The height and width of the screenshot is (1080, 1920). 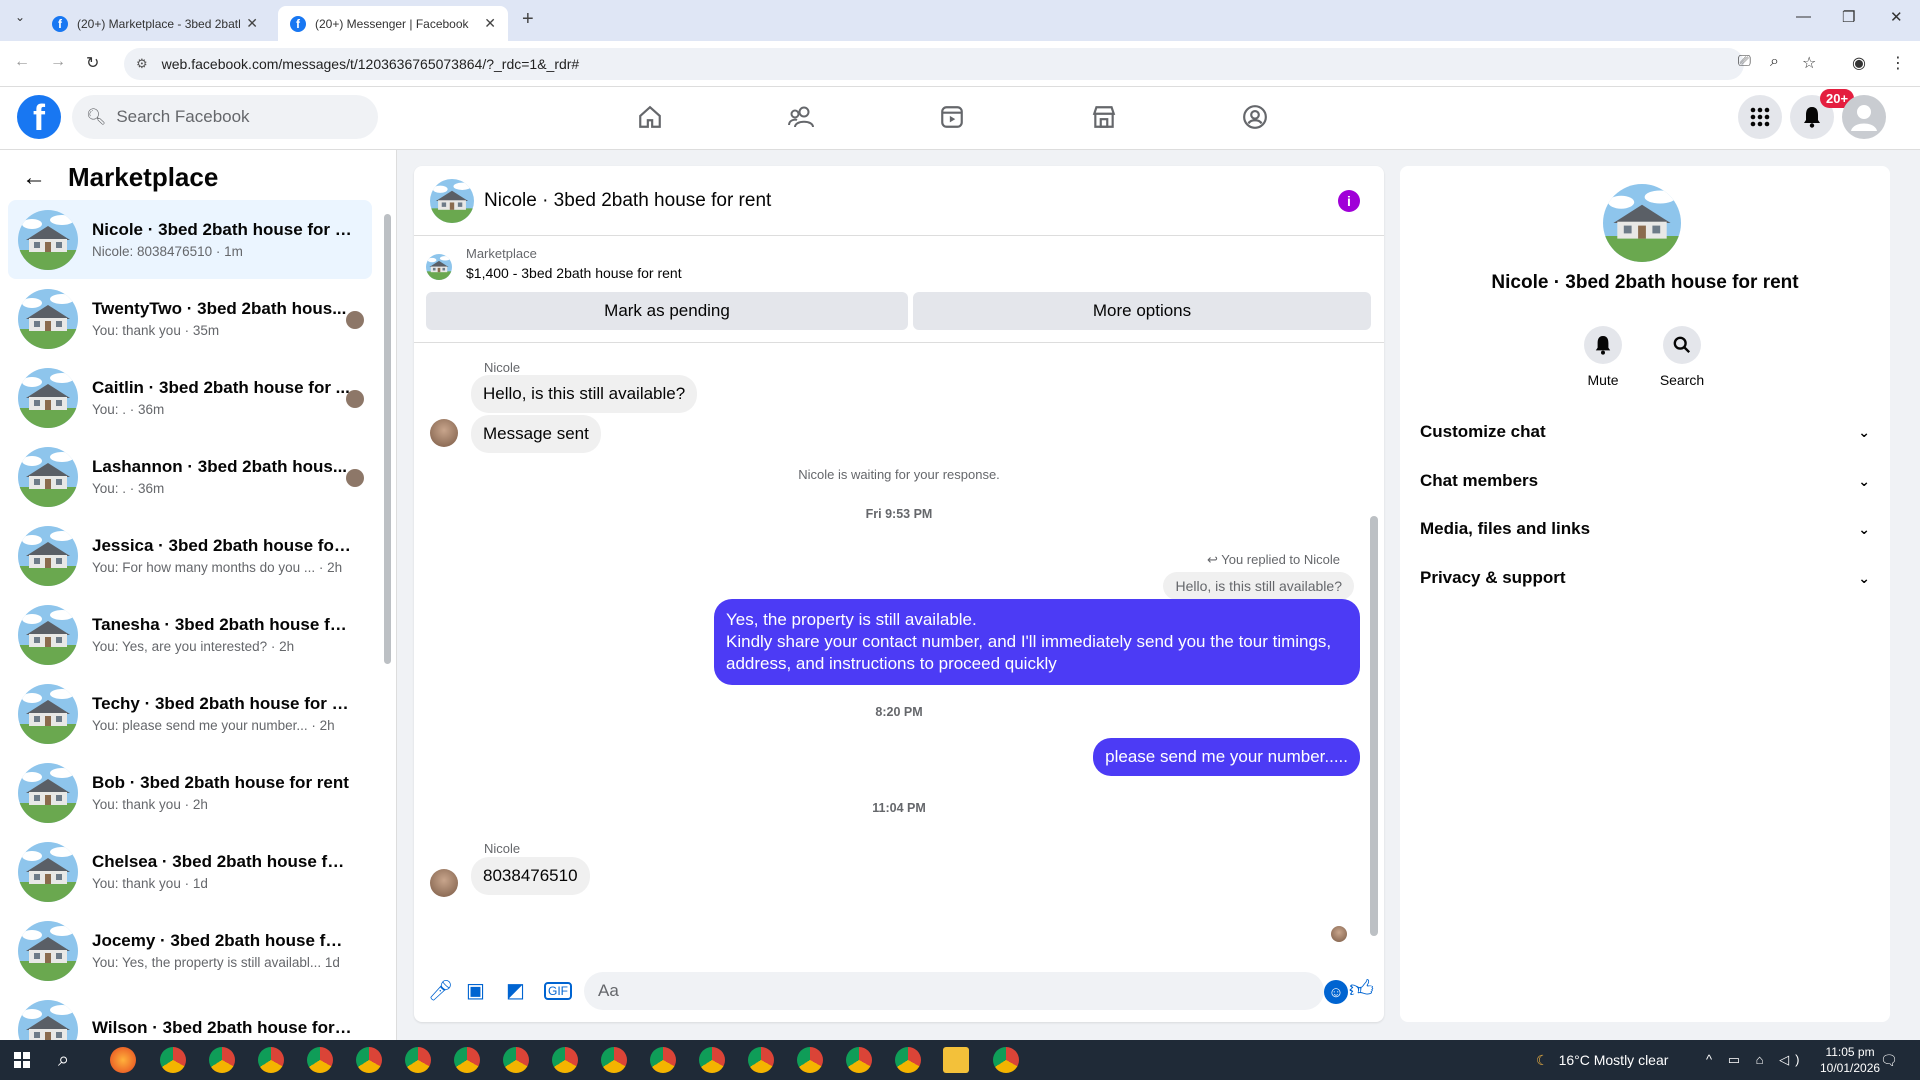 What do you see at coordinates (440, 990) in the screenshot?
I see `microphone-icon: 🎤︎` at bounding box center [440, 990].